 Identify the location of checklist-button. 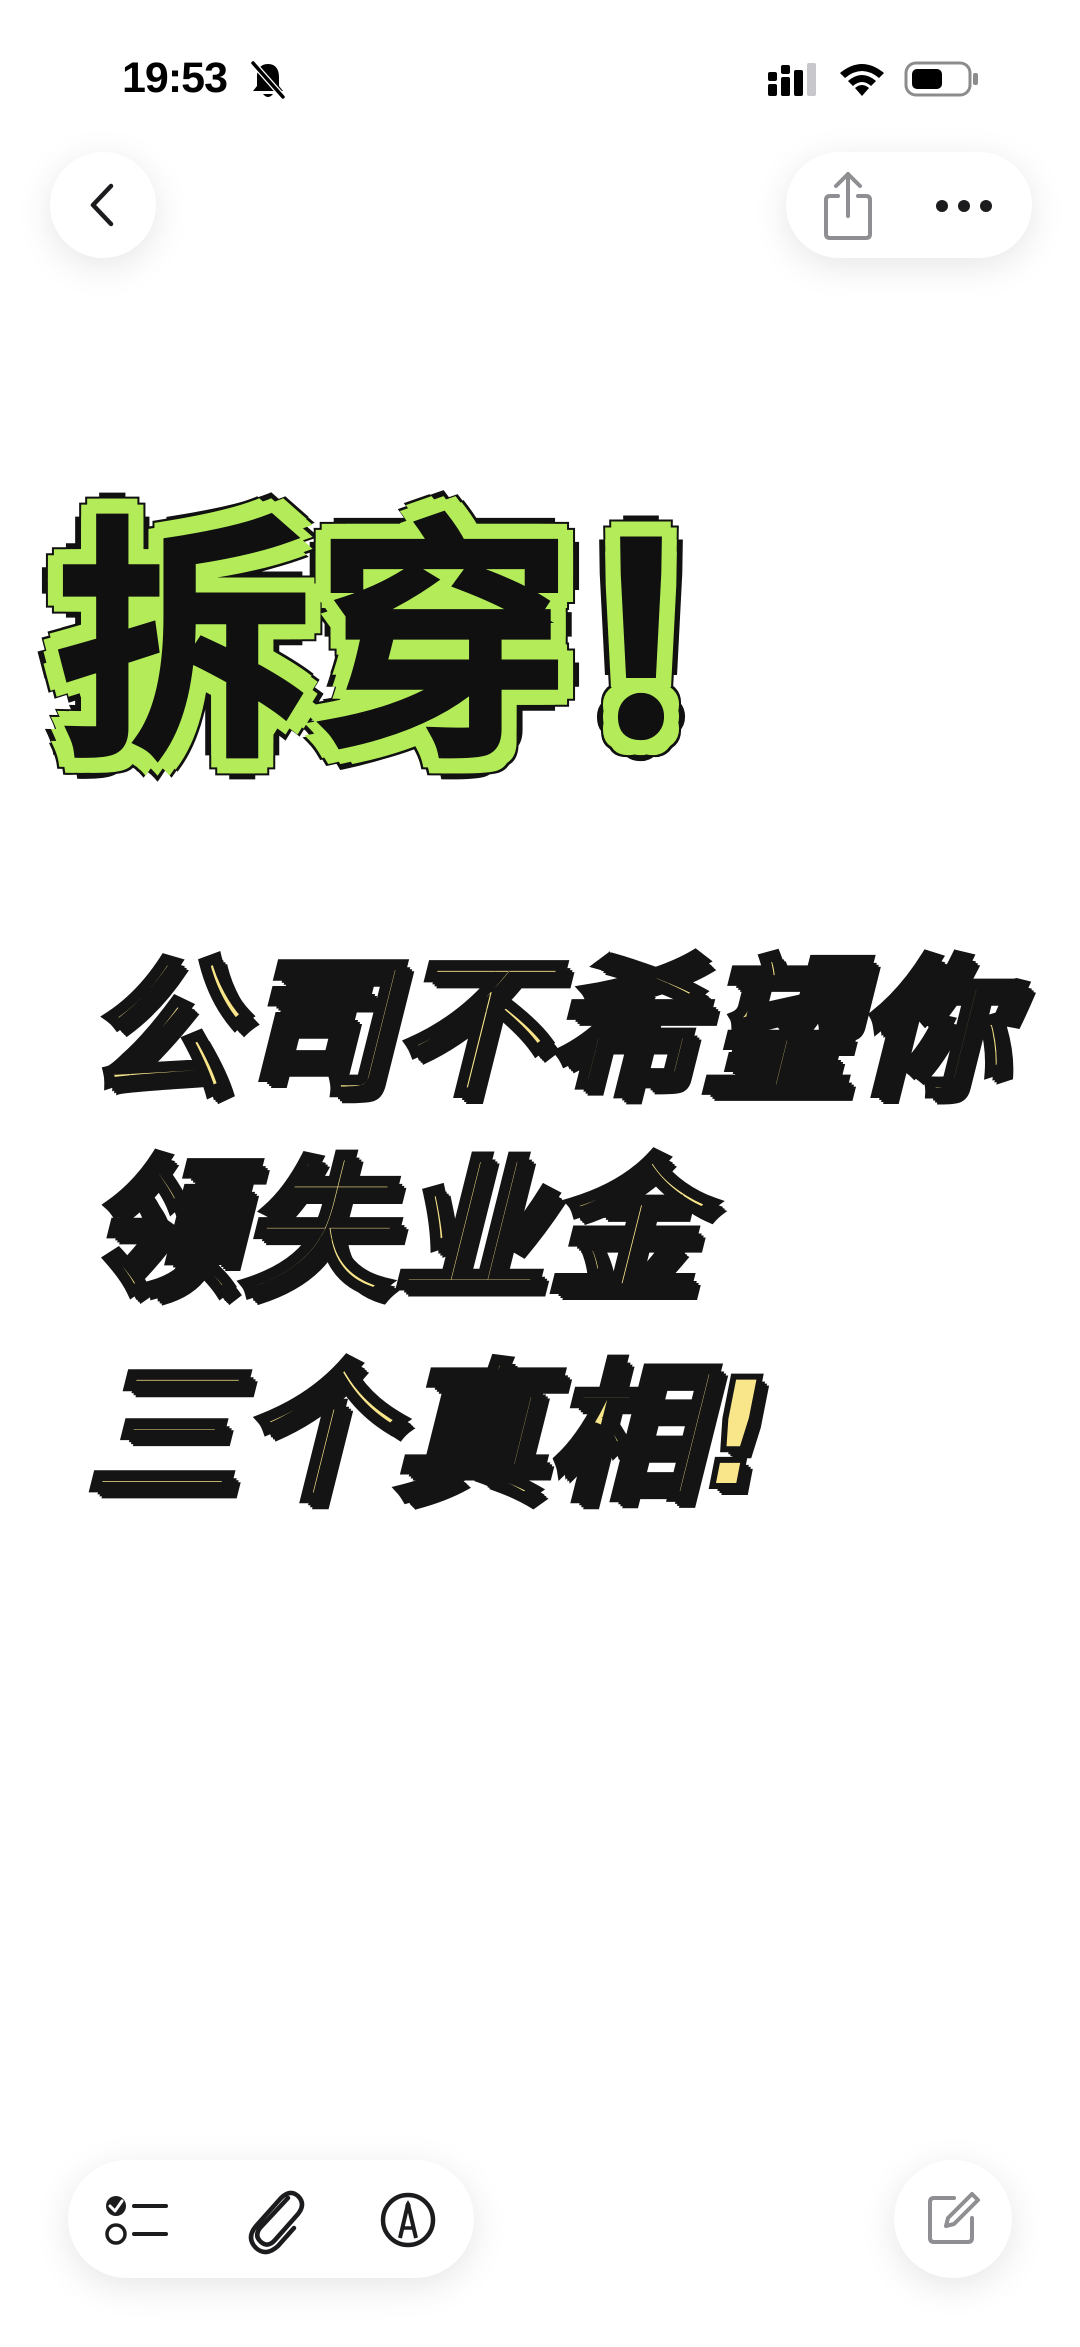
(138, 2219).